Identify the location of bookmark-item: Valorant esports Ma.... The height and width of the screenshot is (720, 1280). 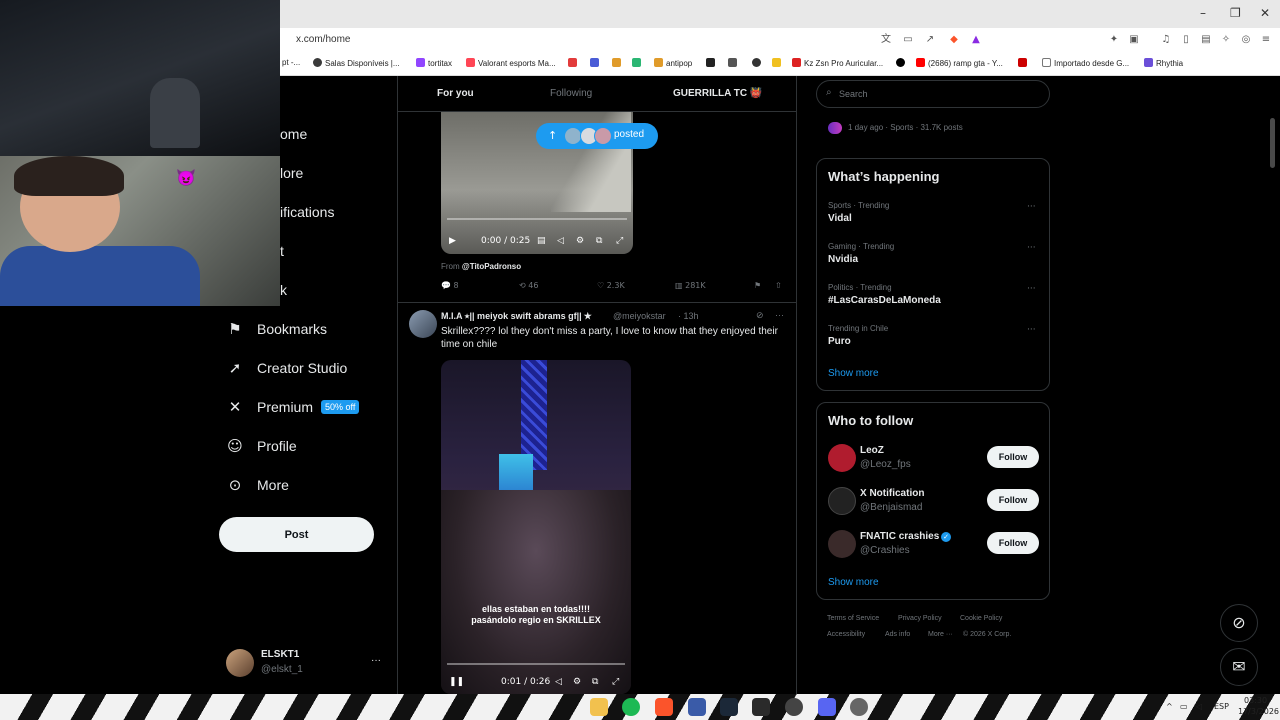
(511, 63).